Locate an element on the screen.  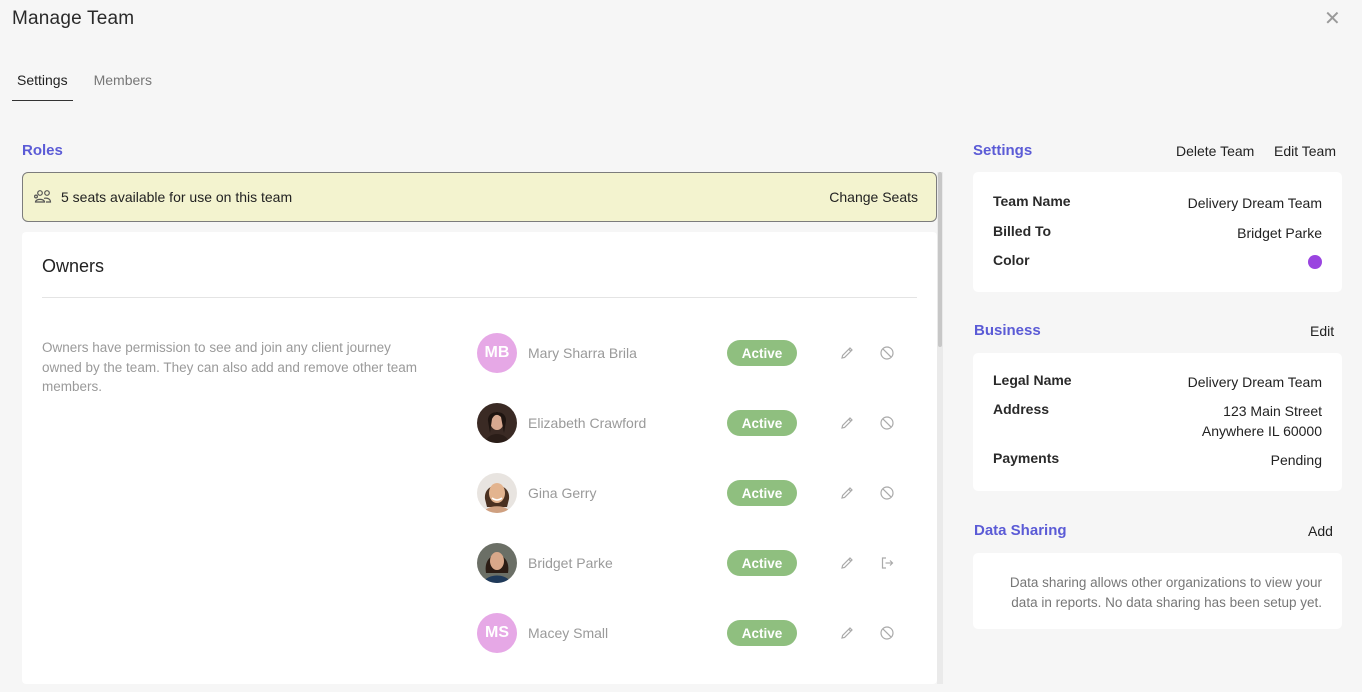
list-item: Bridget Parke Active is located at coordinates (697, 563).